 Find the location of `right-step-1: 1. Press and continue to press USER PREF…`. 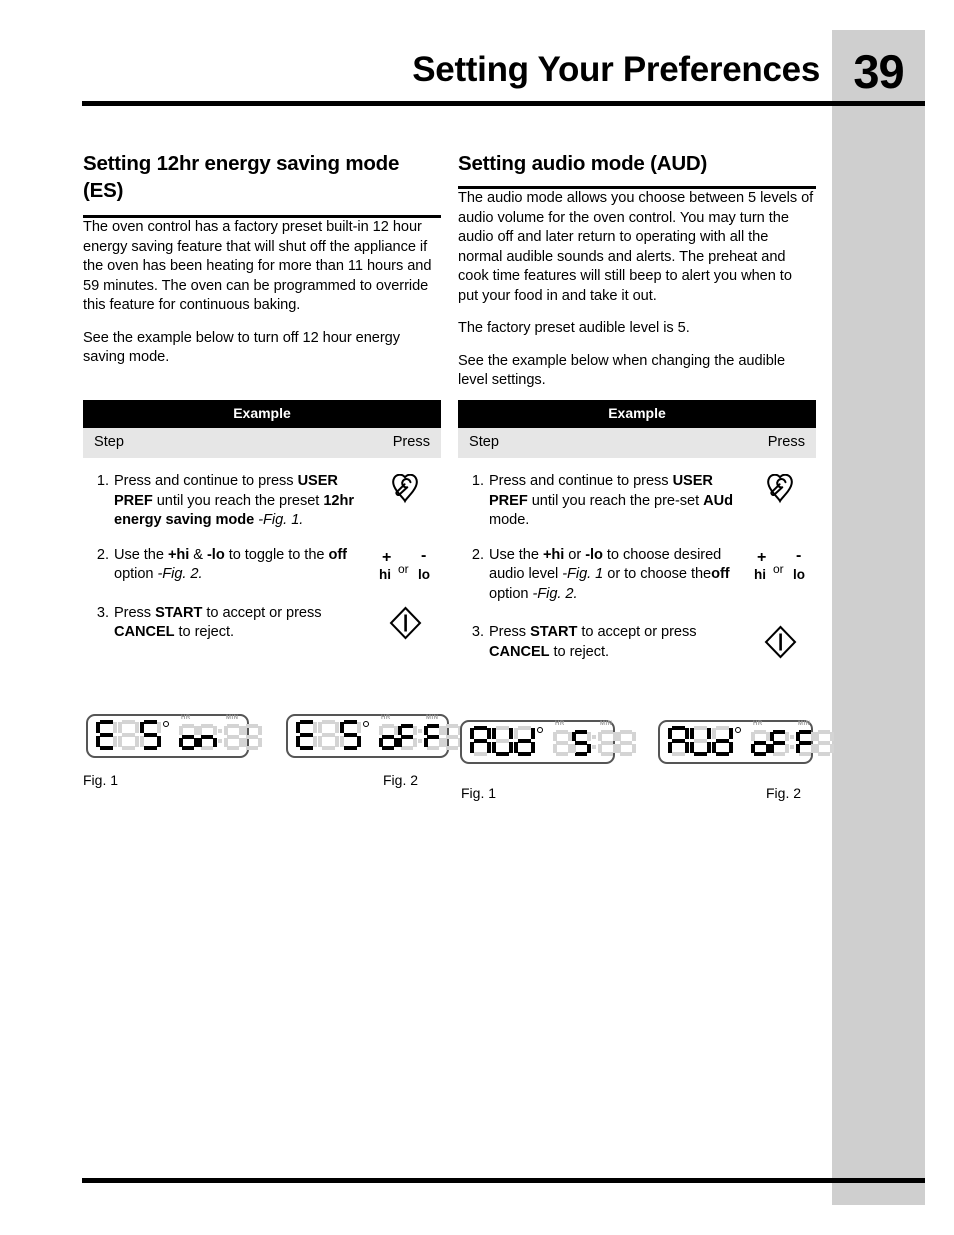

right-step-1: 1. Press and continue to press USER PREF… is located at coordinates (637, 501).